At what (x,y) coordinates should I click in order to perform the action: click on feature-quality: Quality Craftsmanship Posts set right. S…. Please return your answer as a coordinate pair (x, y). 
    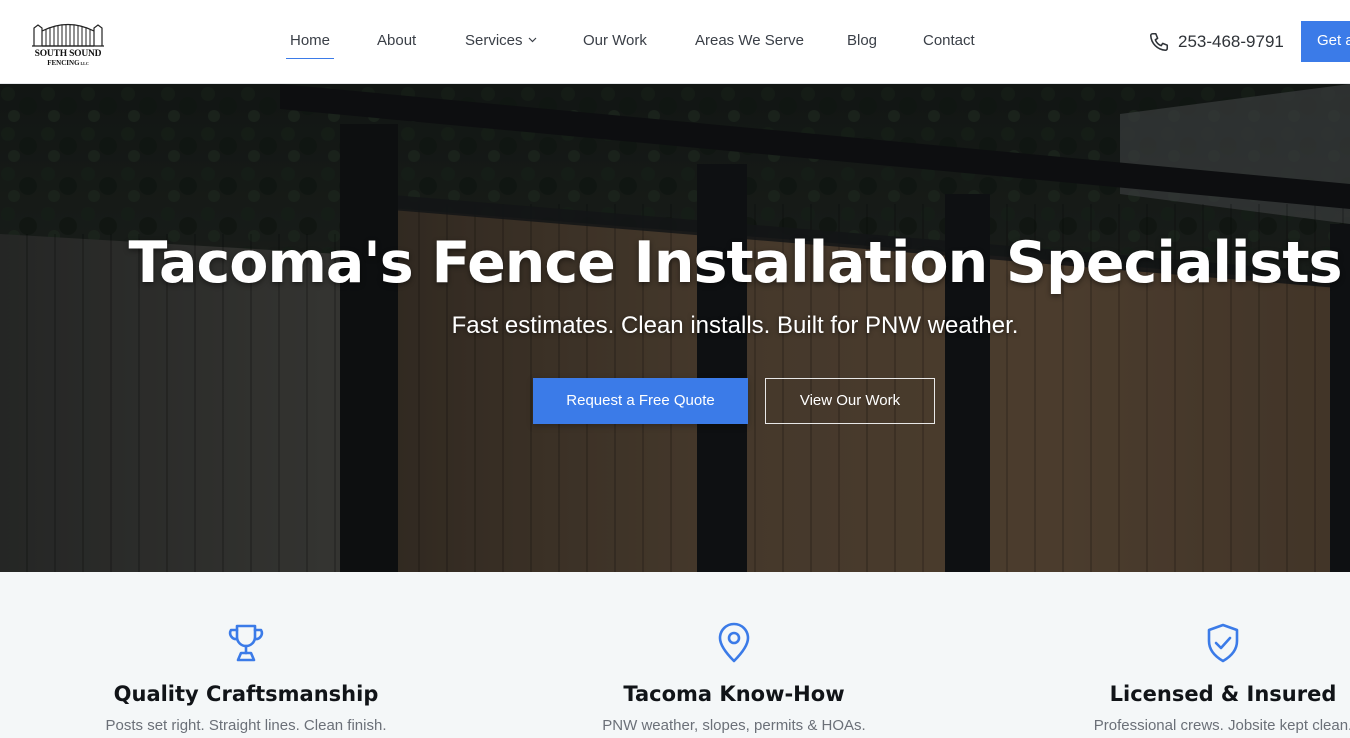
    Looking at the image, I should click on (246, 655).